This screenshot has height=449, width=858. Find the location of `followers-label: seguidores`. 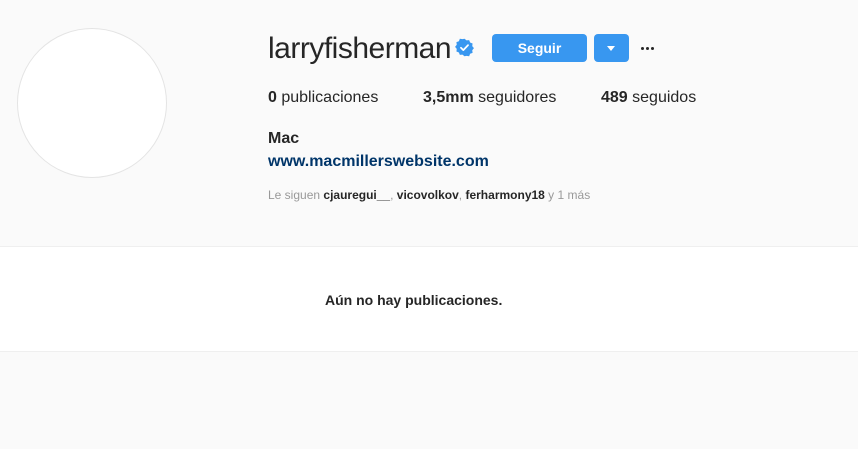

followers-label: seguidores is located at coordinates (517, 97).